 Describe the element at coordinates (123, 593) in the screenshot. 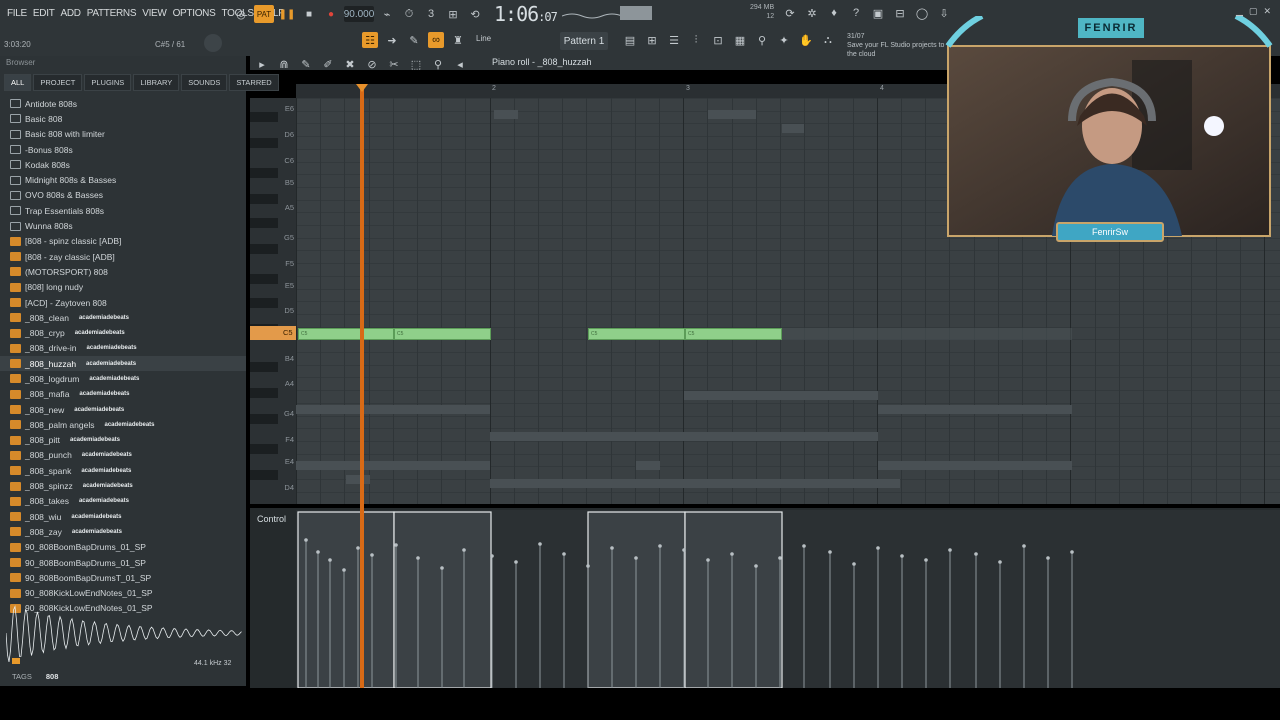

I see `browser-item: 90_808KickLowEndNotes_01_SP` at that location.